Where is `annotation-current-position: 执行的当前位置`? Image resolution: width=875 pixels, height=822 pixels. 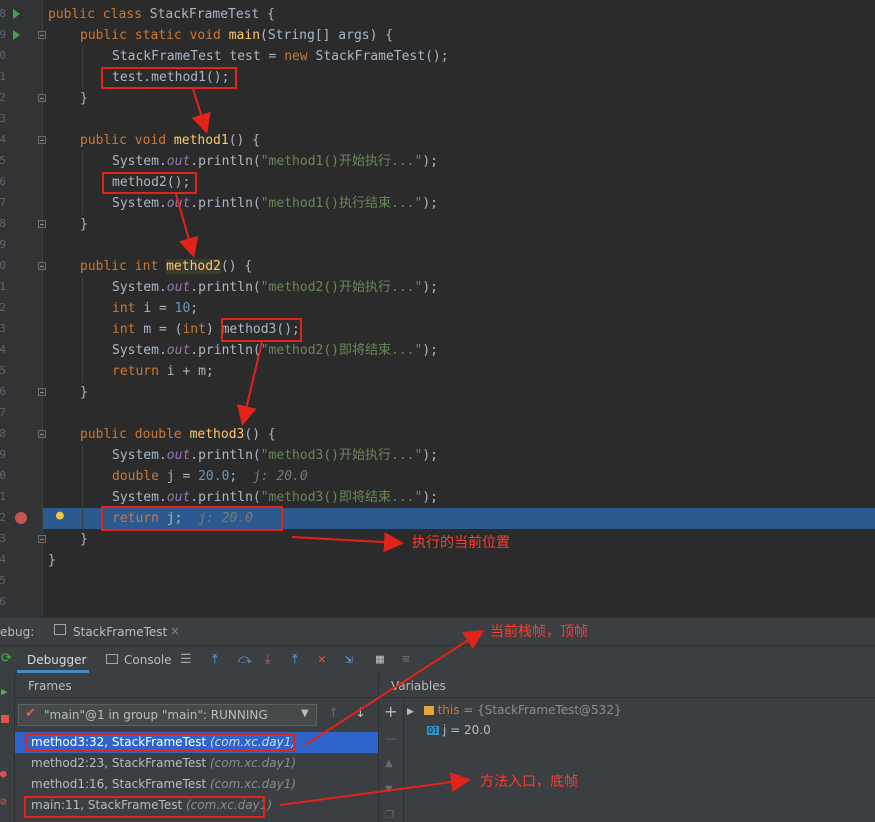 annotation-current-position: 执行的当前位置 is located at coordinates (461, 543).